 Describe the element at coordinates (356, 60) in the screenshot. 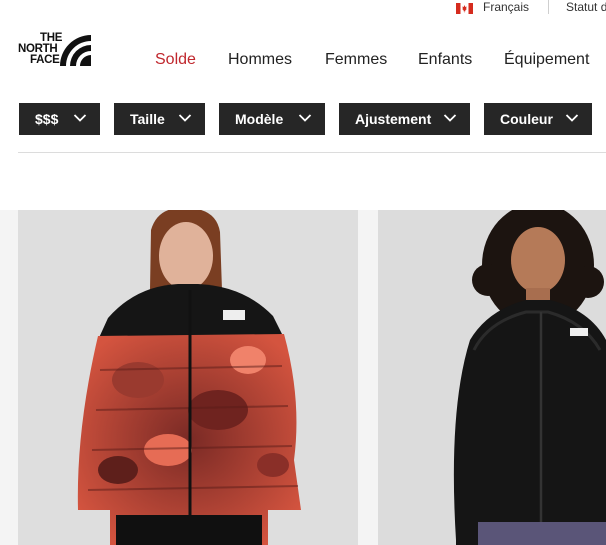

I see `nav-item-femmes: Femmes` at that location.